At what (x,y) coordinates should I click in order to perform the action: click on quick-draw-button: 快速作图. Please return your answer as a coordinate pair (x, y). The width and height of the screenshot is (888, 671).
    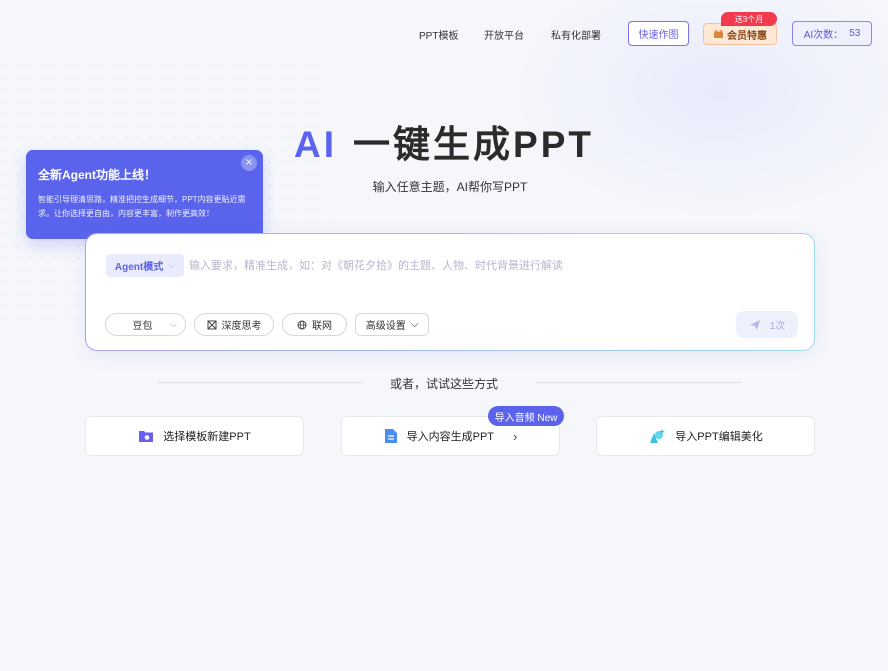
    Looking at the image, I should click on (658, 33).